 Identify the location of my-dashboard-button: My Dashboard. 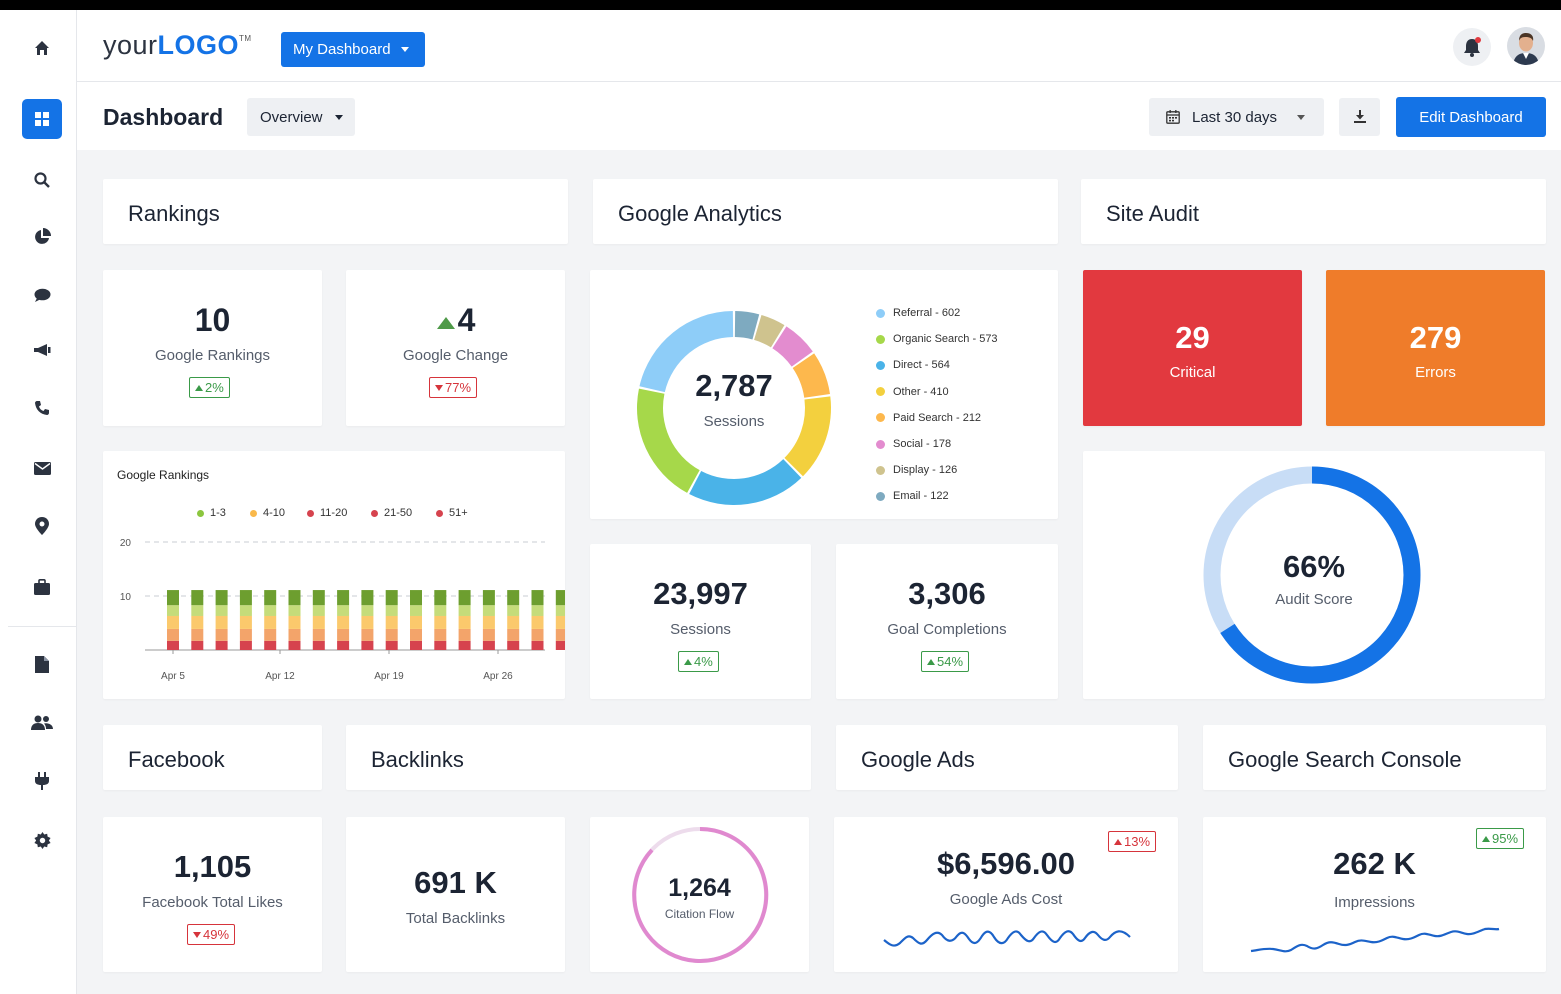
(353, 49).